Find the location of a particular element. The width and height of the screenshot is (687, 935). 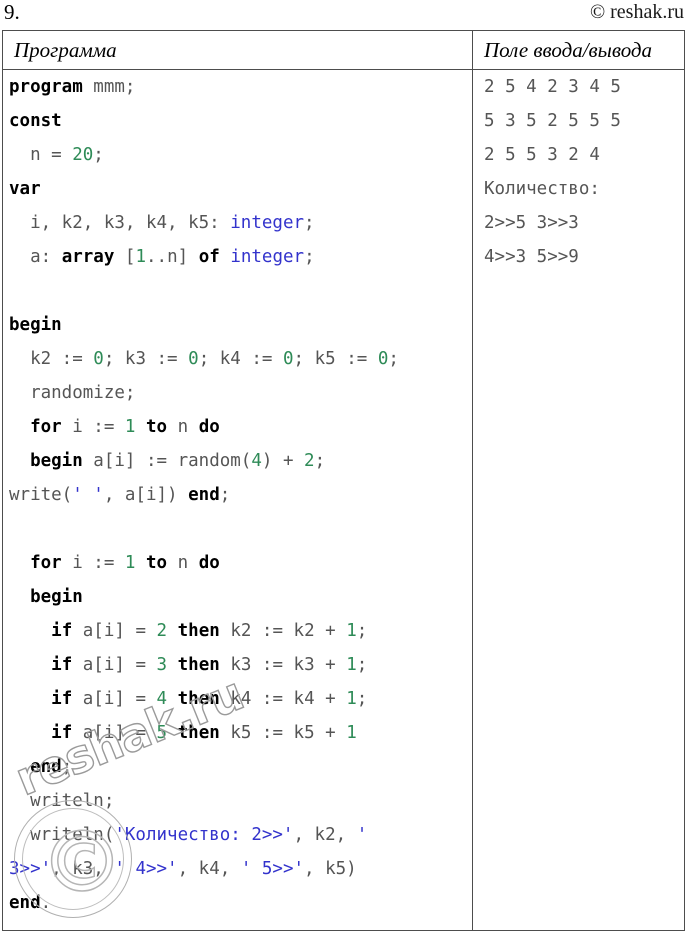

code-line: n = 20; is located at coordinates (237, 155).